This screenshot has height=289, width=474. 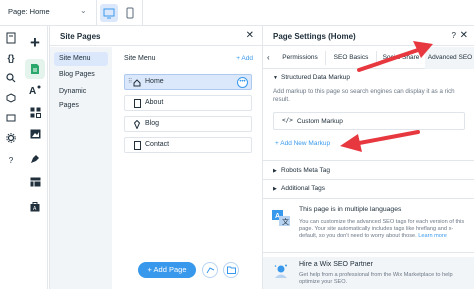 What do you see at coordinates (81, 97) in the screenshot?
I see `nav-dynamic-pages: Dynamic Pages` at bounding box center [81, 97].